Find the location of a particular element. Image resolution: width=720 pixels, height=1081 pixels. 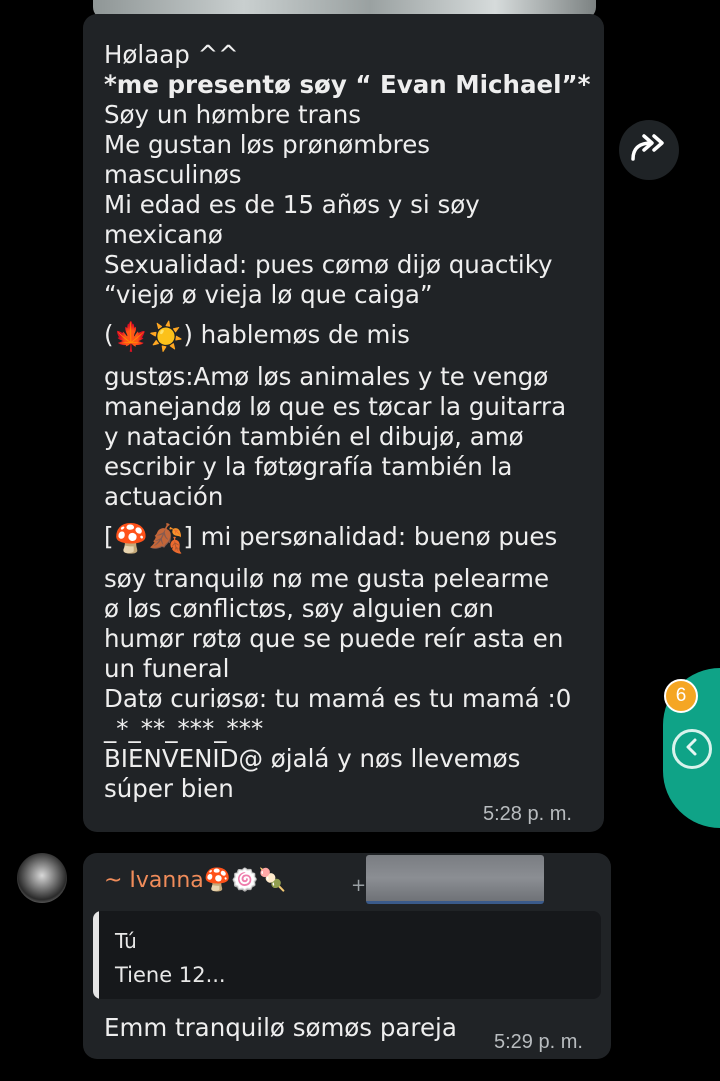

message-line: humør røtø que se puede reír asta en is located at coordinates (334, 638).